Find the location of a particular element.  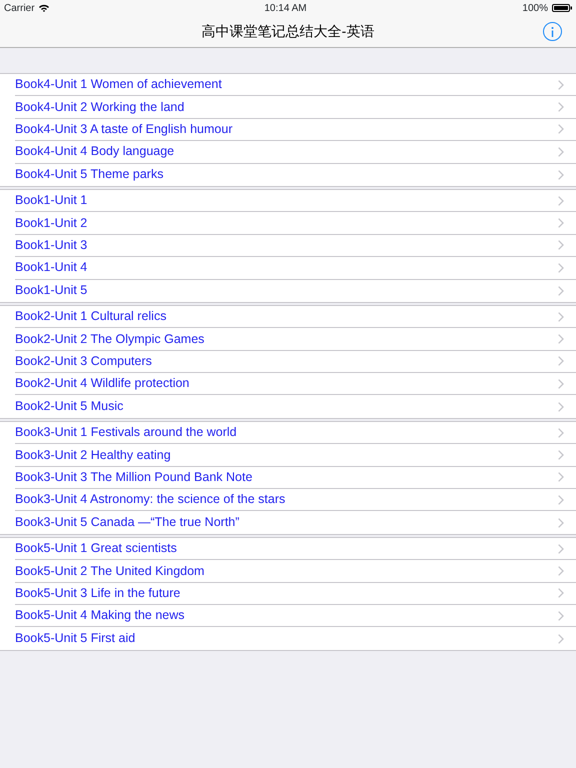

list-item: Book2-Unit 4 Wildlife protection is located at coordinates (102, 384).